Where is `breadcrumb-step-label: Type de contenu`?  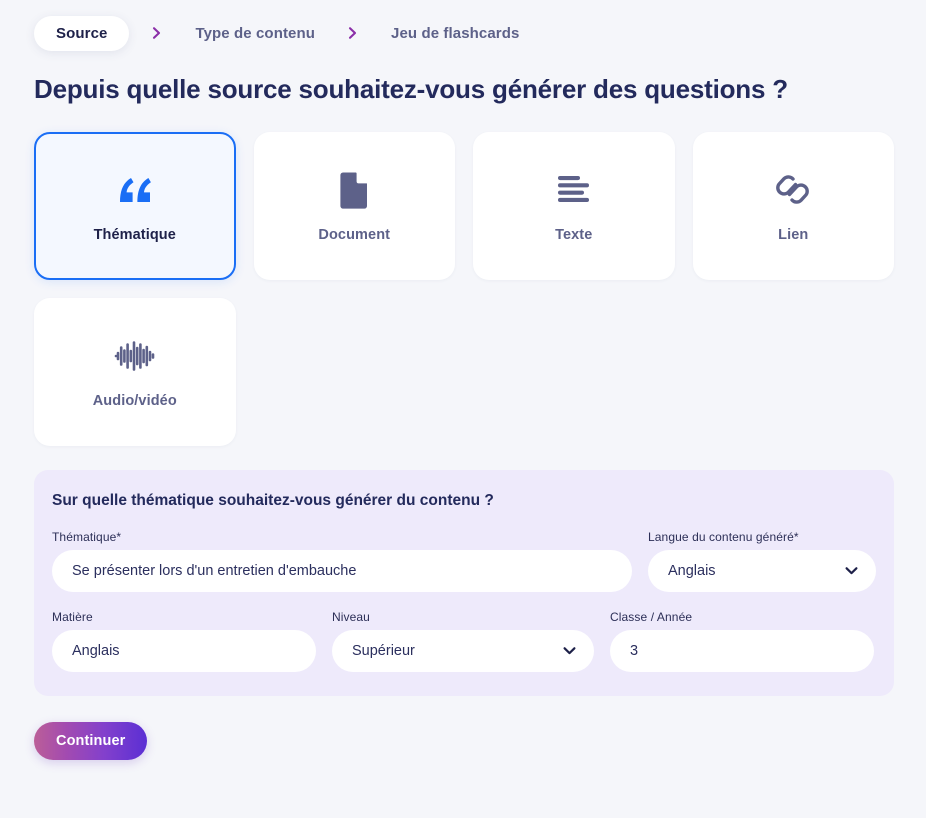
breadcrumb-step-label: Type de contenu is located at coordinates (255, 33).